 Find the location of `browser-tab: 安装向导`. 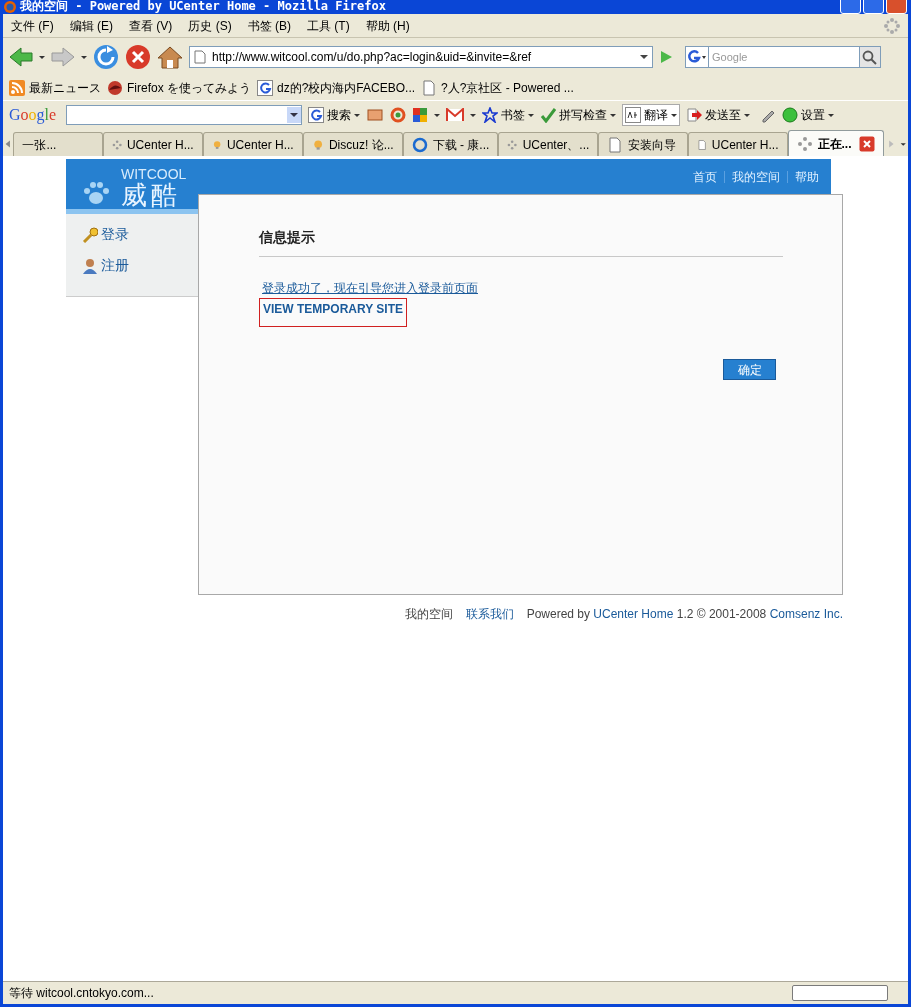

browser-tab: 安装向导 is located at coordinates (643, 144).